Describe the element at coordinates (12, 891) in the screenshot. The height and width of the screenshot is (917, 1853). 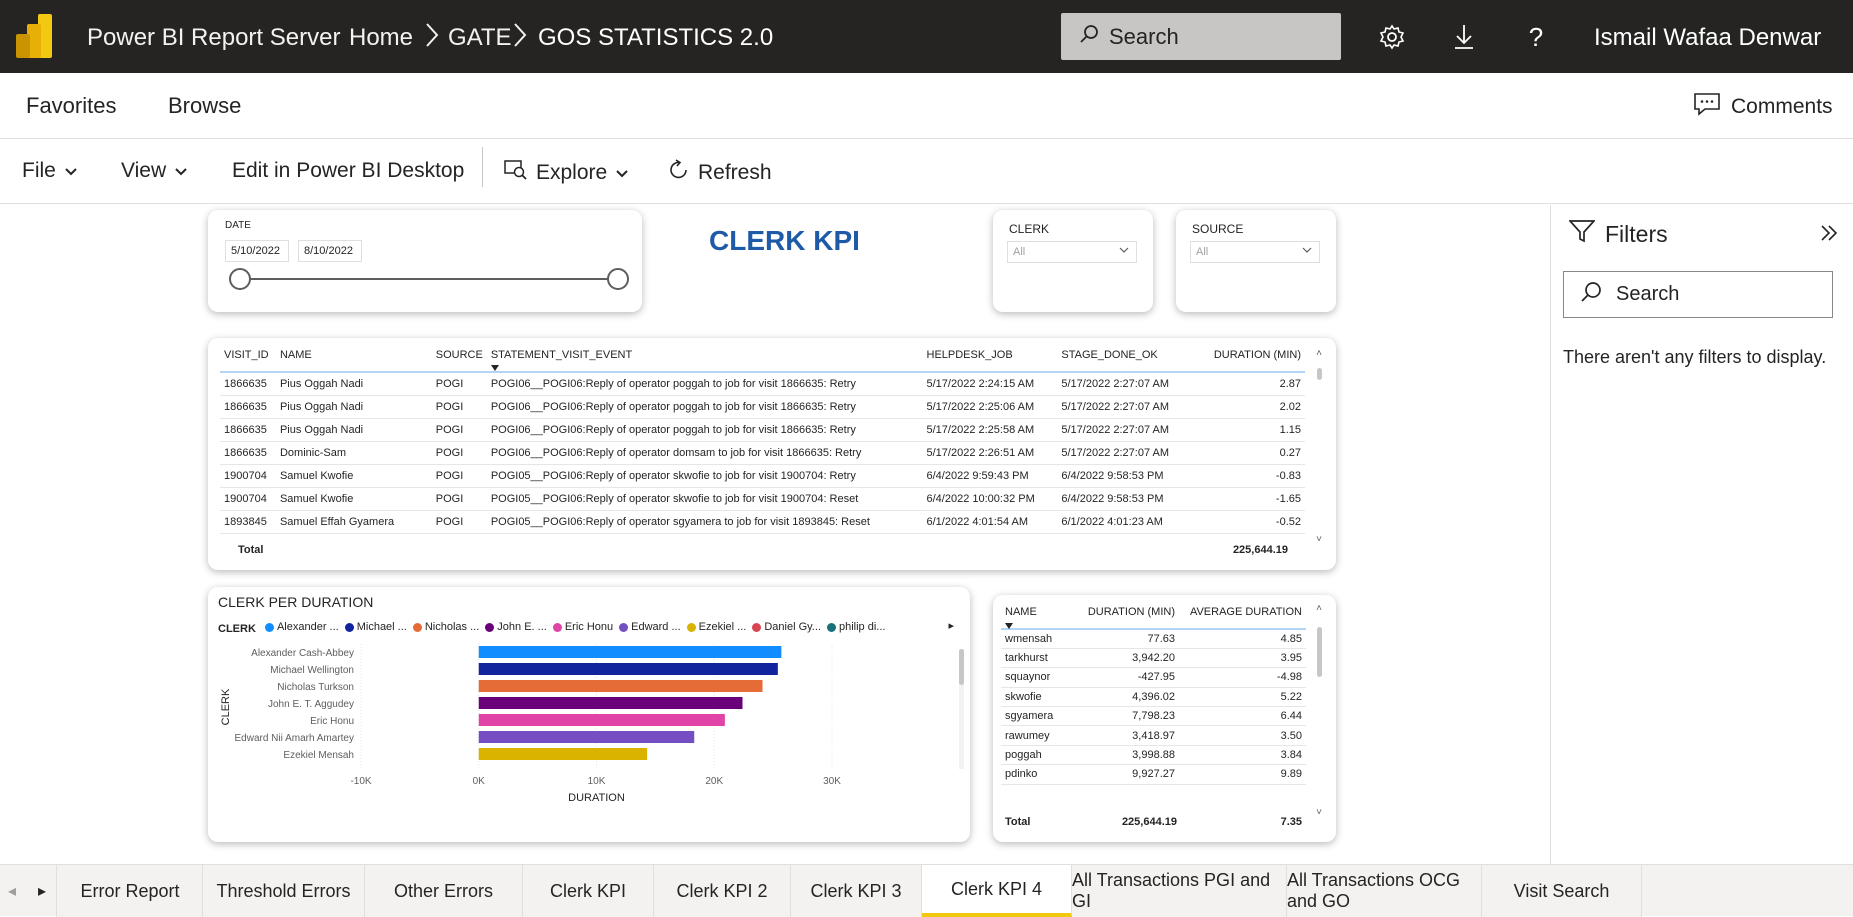
I see `tab-prev-icon: ◂` at that location.